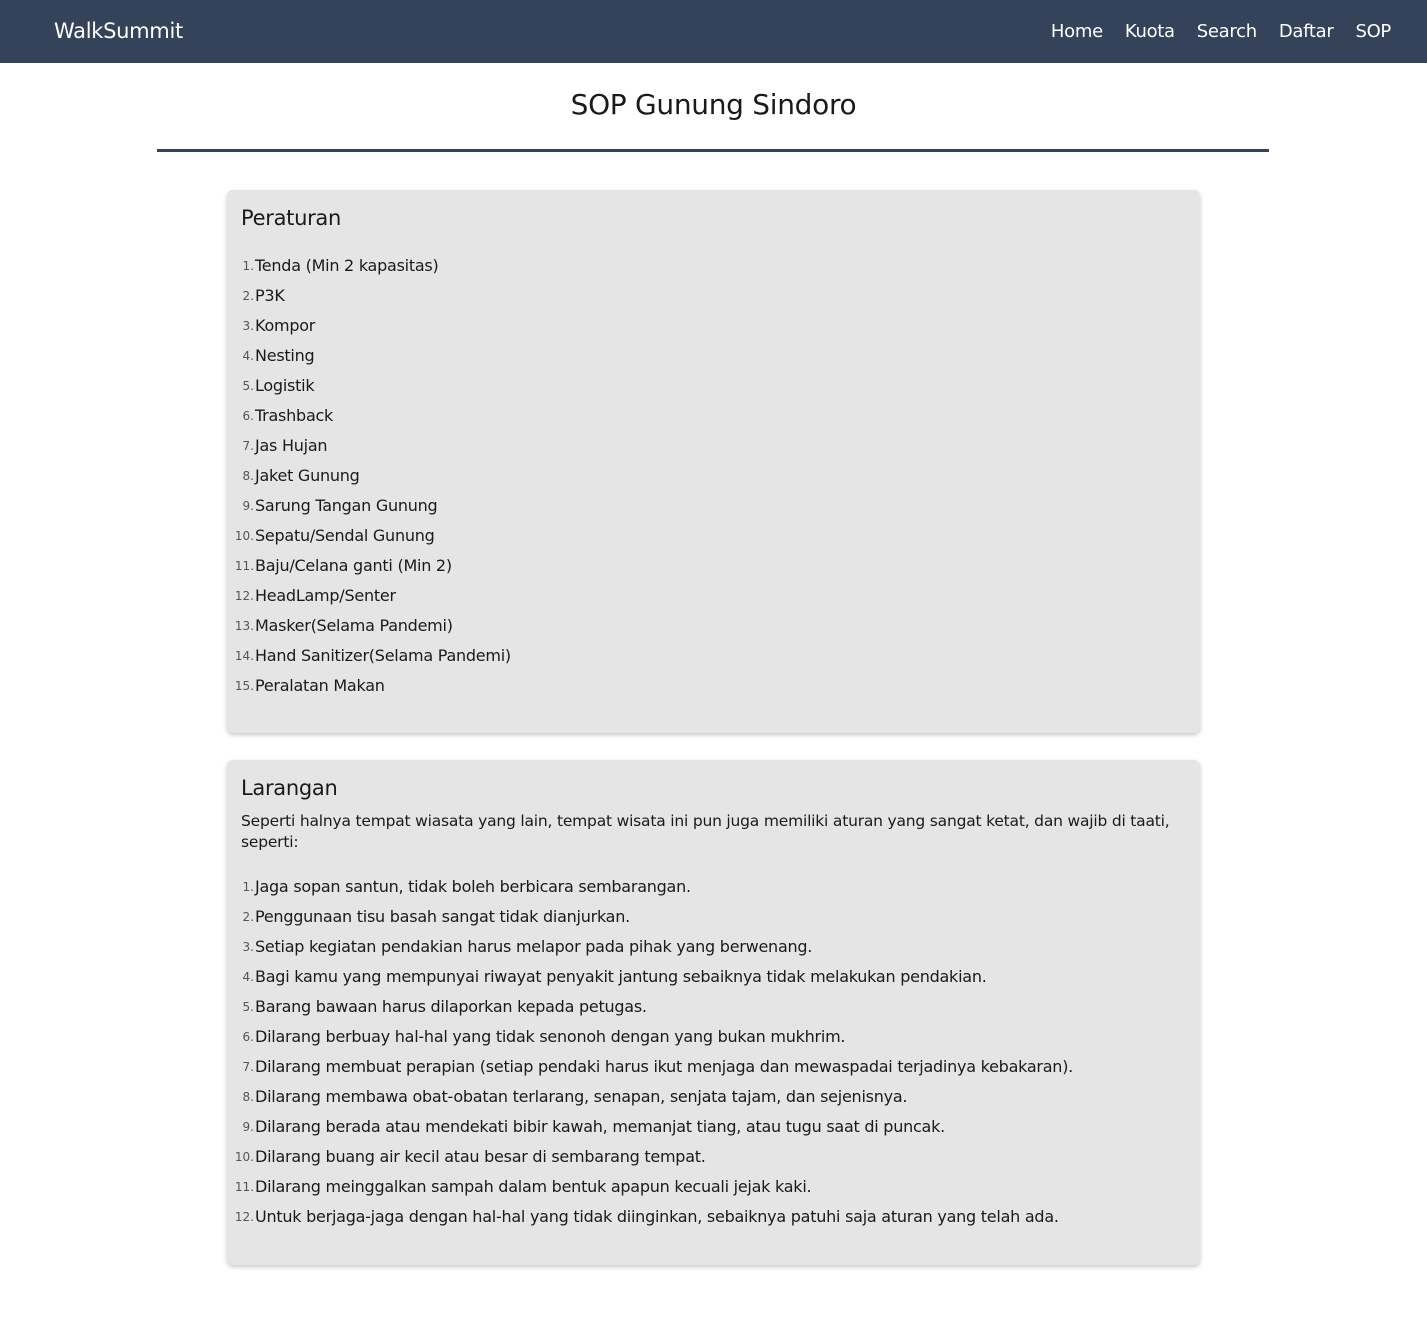 The width and height of the screenshot is (1427, 1328). I want to click on list-item: 4. Nesting, so click(376, 356).